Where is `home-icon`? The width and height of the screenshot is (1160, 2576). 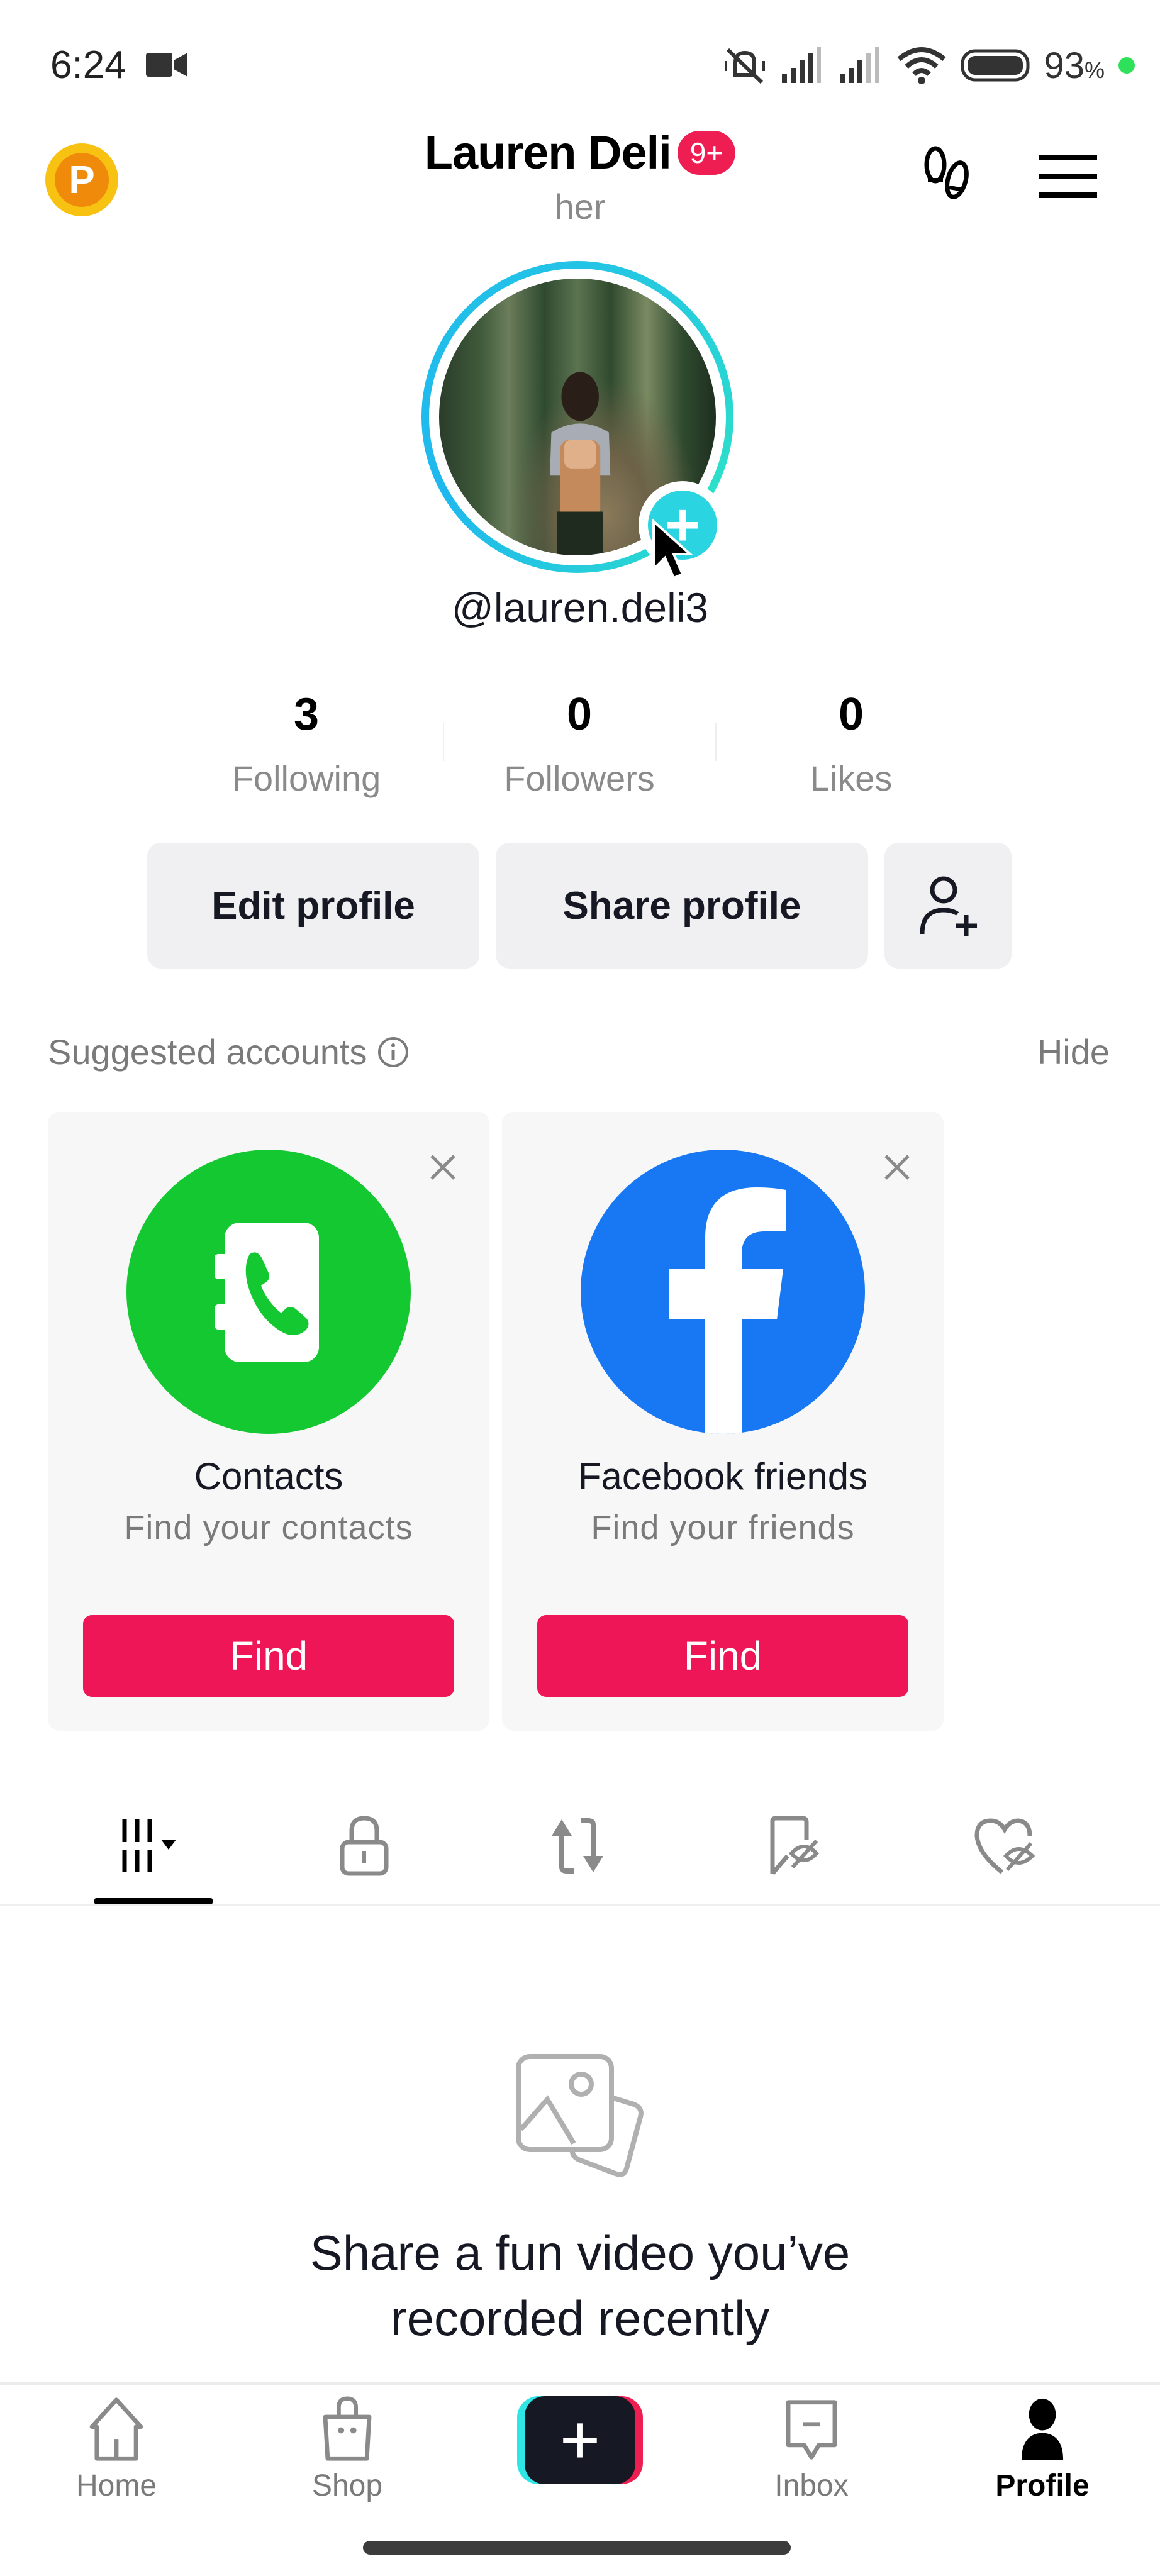 home-icon is located at coordinates (116, 2429).